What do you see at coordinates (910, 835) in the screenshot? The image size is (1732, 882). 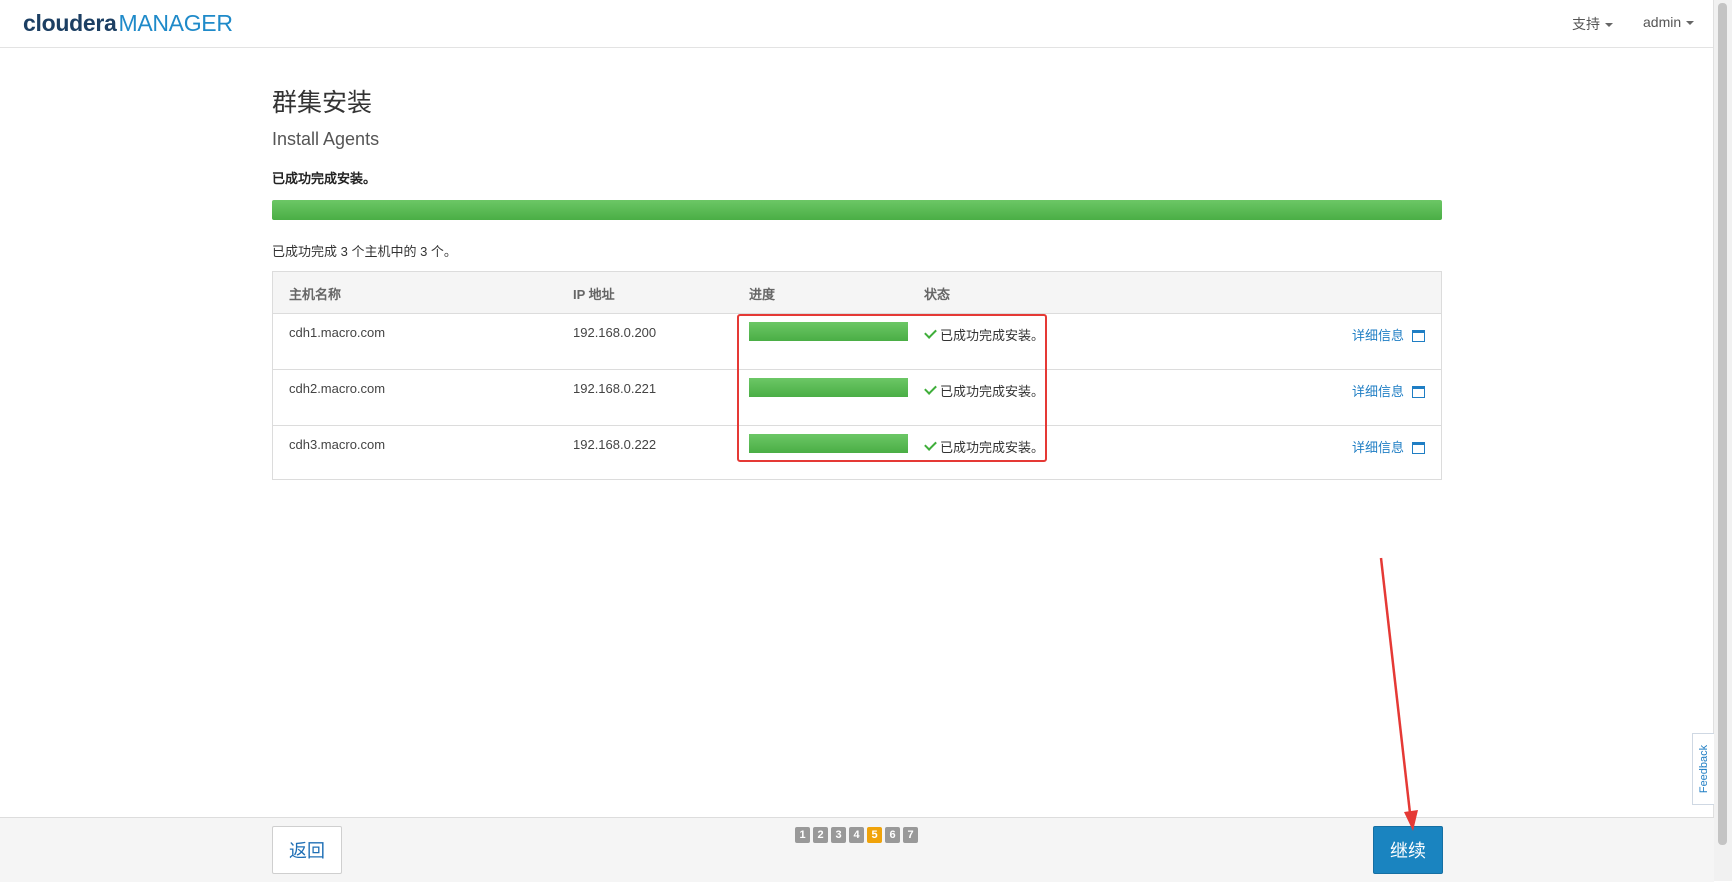 I see `wizard-step-7: 7` at bounding box center [910, 835].